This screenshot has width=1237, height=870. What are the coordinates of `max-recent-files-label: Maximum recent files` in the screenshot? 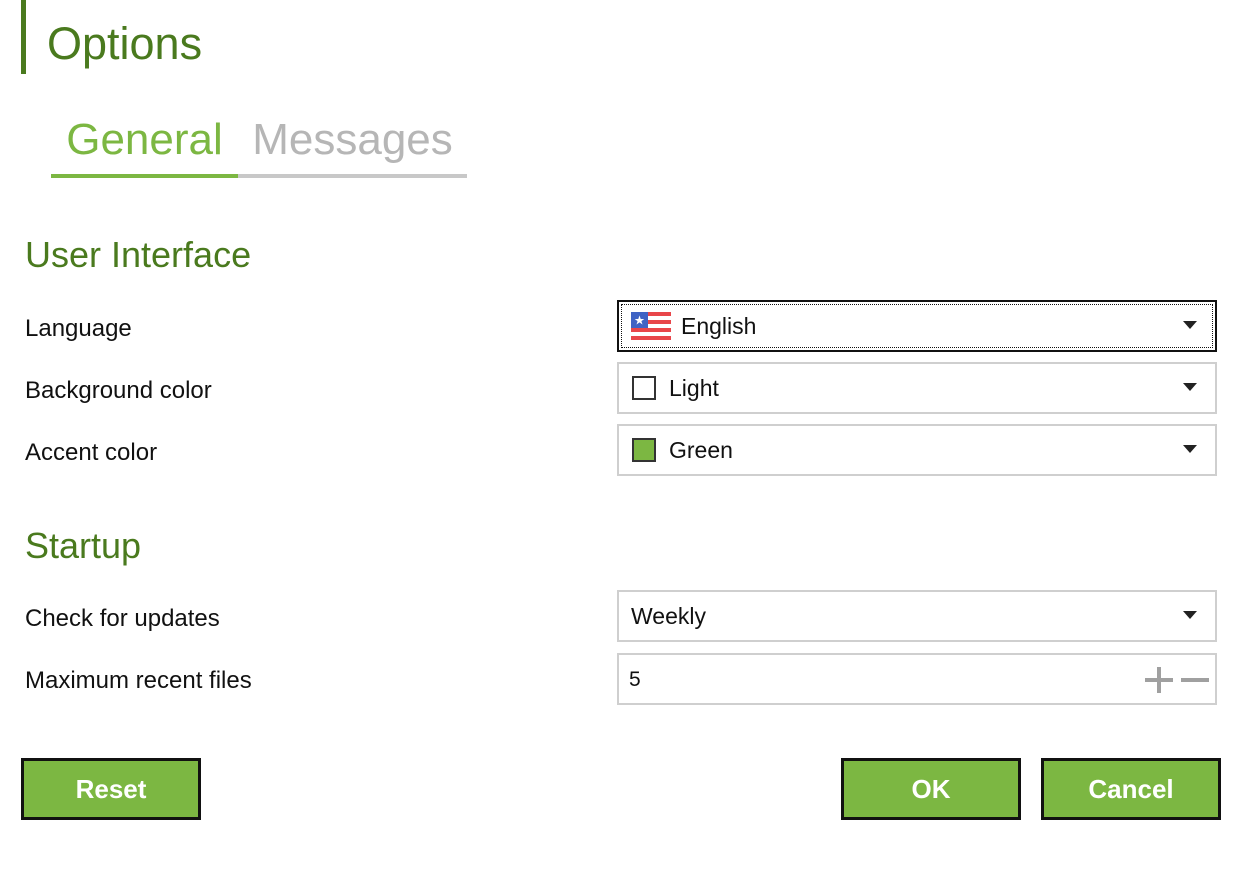 It's located at (138, 680).